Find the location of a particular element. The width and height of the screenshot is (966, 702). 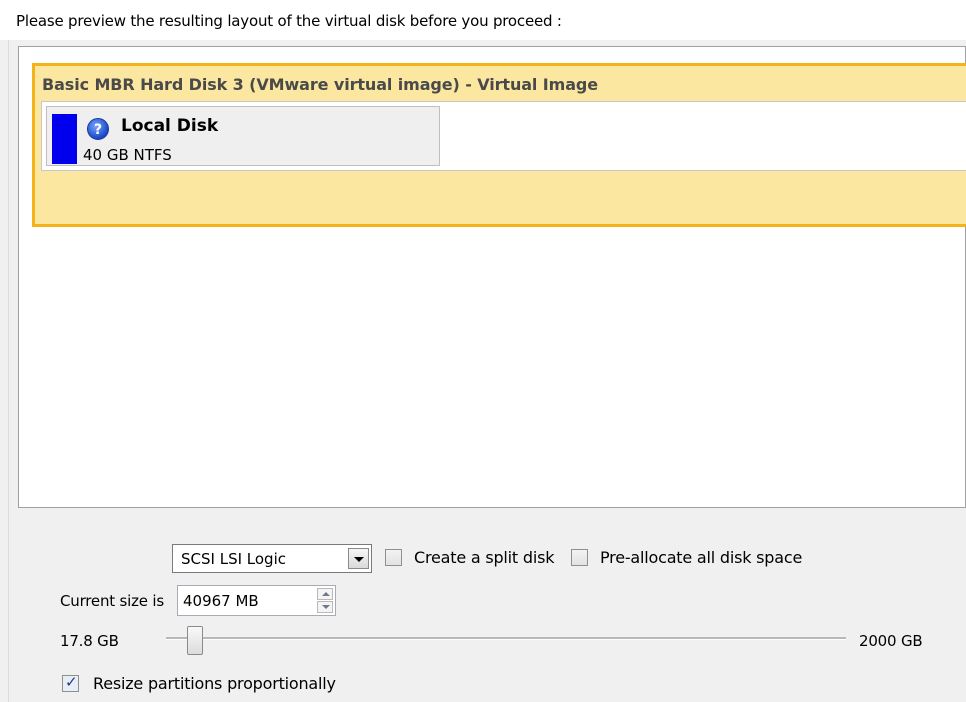

controller-select: SCSI LSI Logic is located at coordinates (272, 558).